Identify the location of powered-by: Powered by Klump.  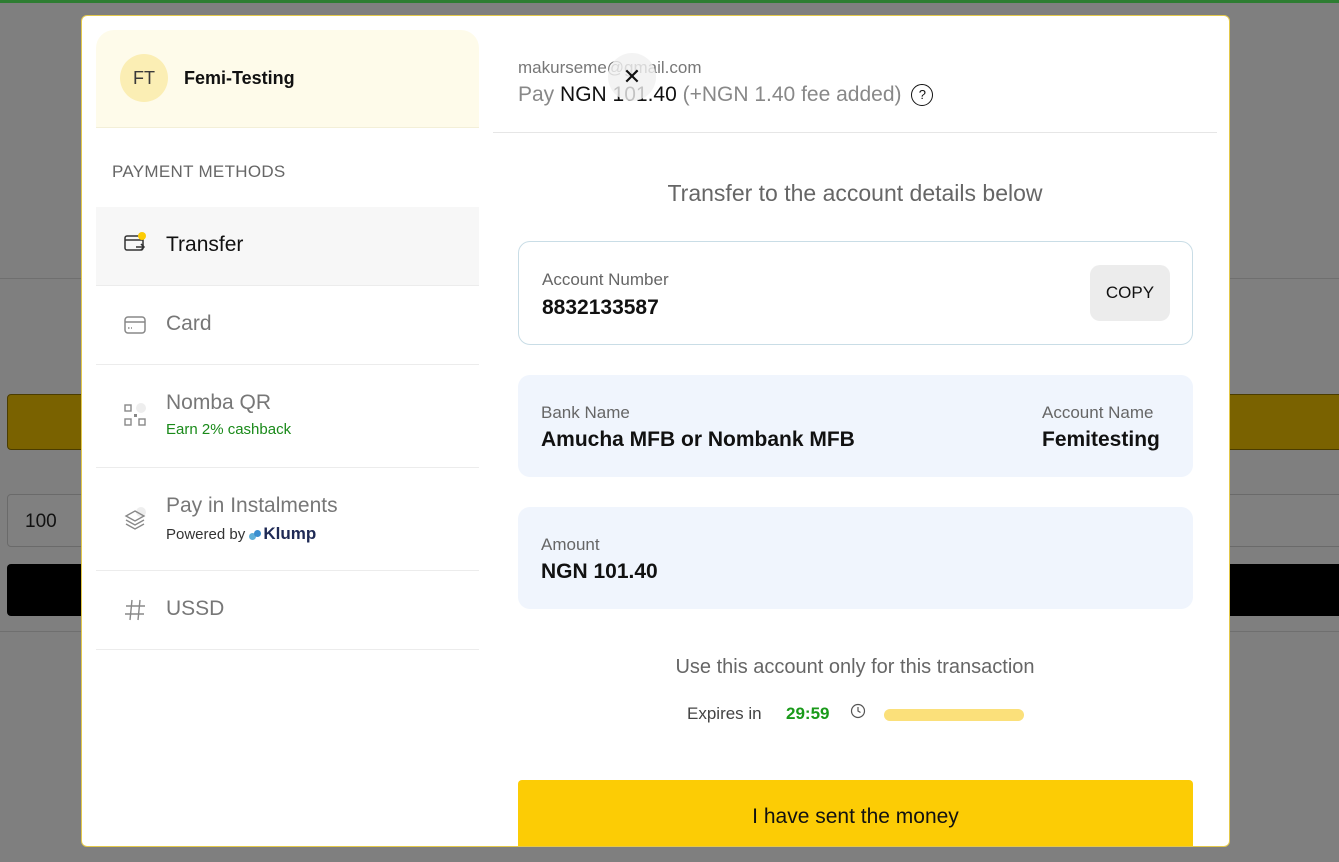
(241, 534).